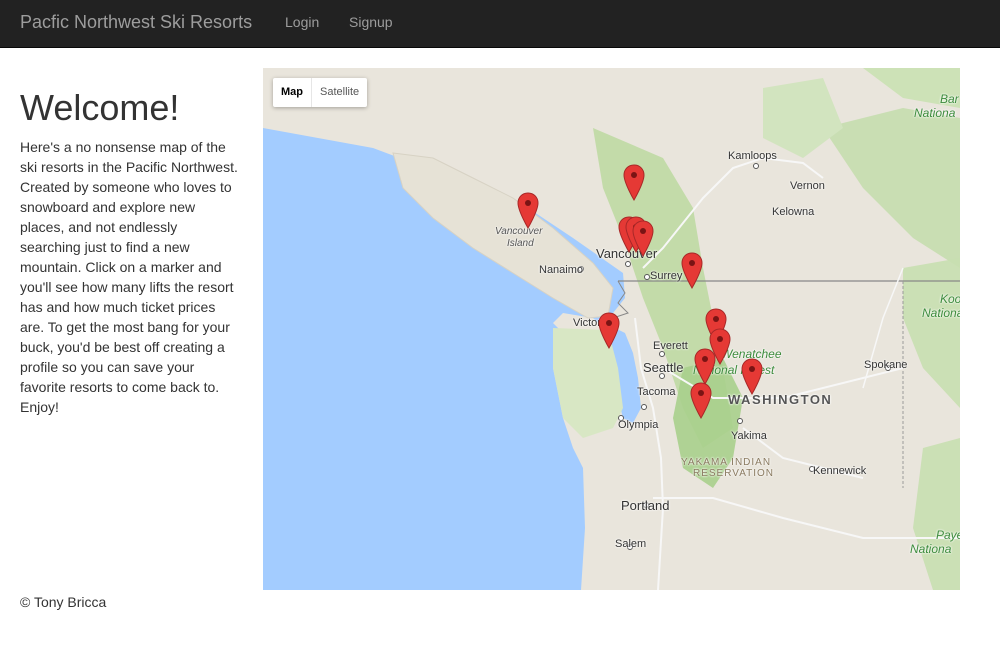 Image resolution: width=1000 pixels, height=647 pixels. I want to click on label-vernon: Vernon, so click(807, 186).